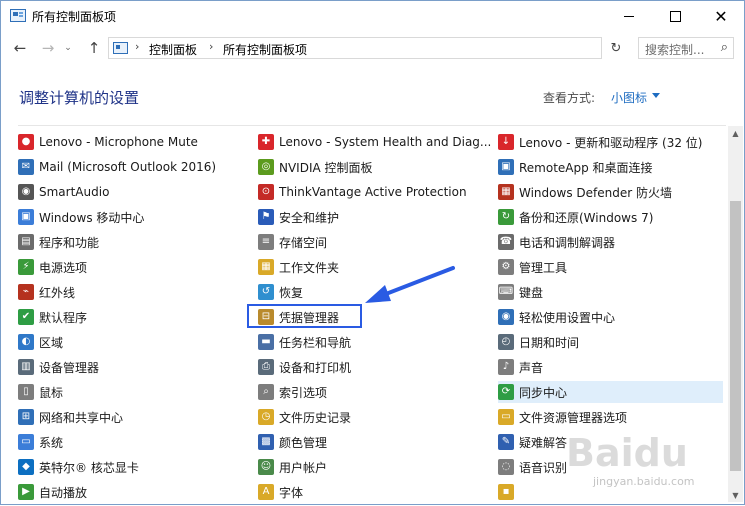 The height and width of the screenshot is (506, 745). What do you see at coordinates (130, 267) in the screenshot?
I see `control-panel-item: ⚡ 电源选项` at bounding box center [130, 267].